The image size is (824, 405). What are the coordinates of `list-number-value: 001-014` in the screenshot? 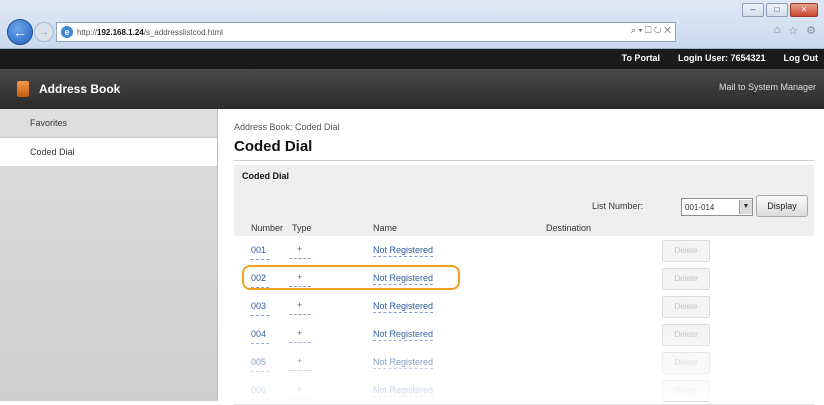 It's located at (700, 207).